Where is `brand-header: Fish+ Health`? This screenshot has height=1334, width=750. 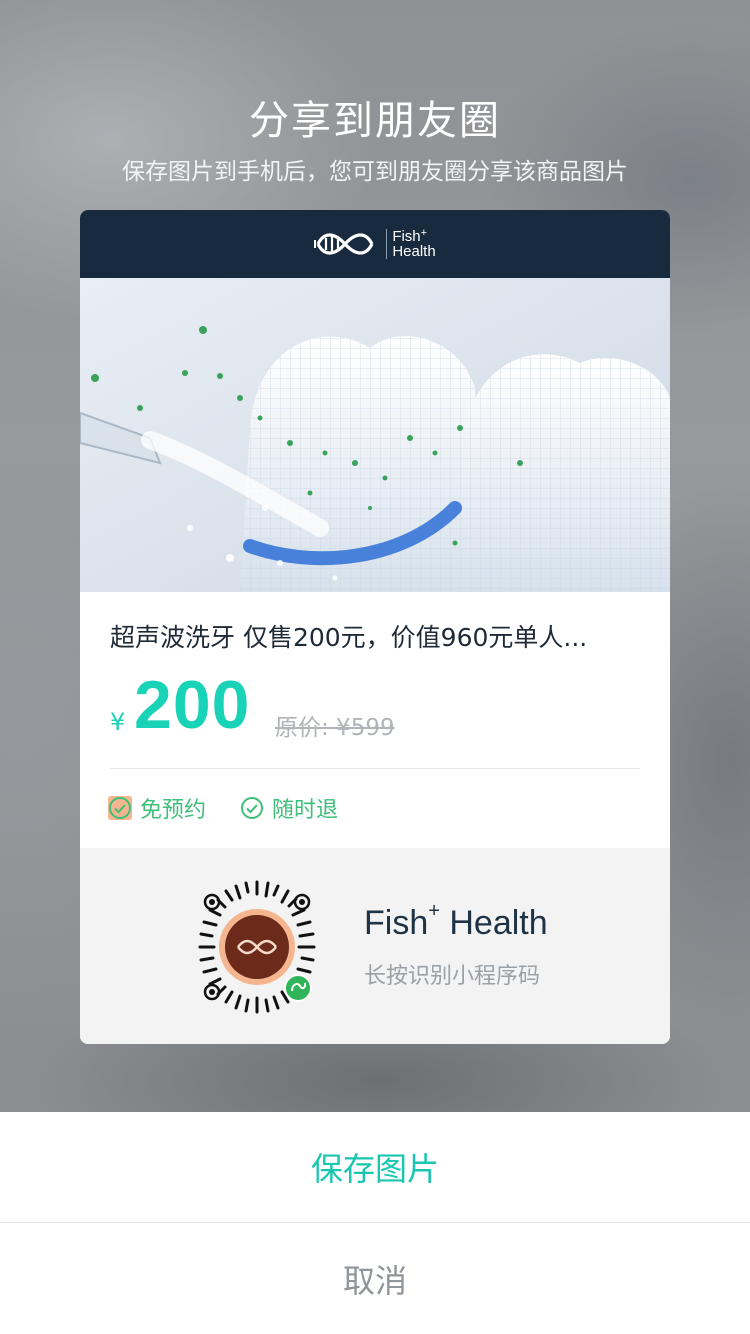
brand-header: Fish+ Health is located at coordinates (375, 244).